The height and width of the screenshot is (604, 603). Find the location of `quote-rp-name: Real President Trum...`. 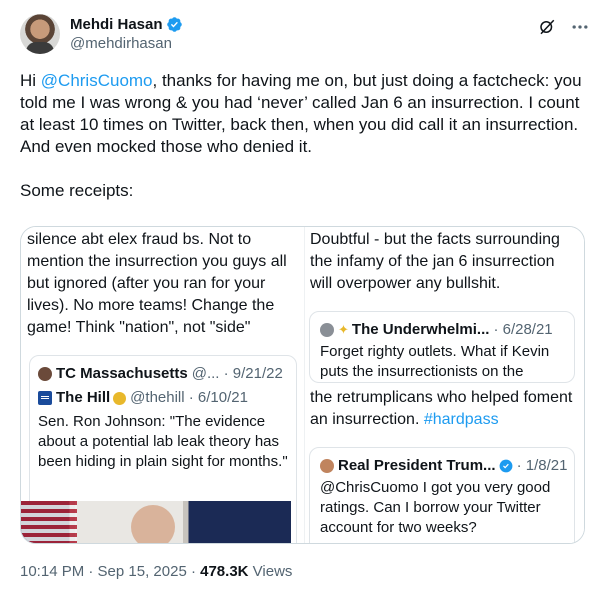

quote-rp-name: Real President Trum... is located at coordinates (417, 465).